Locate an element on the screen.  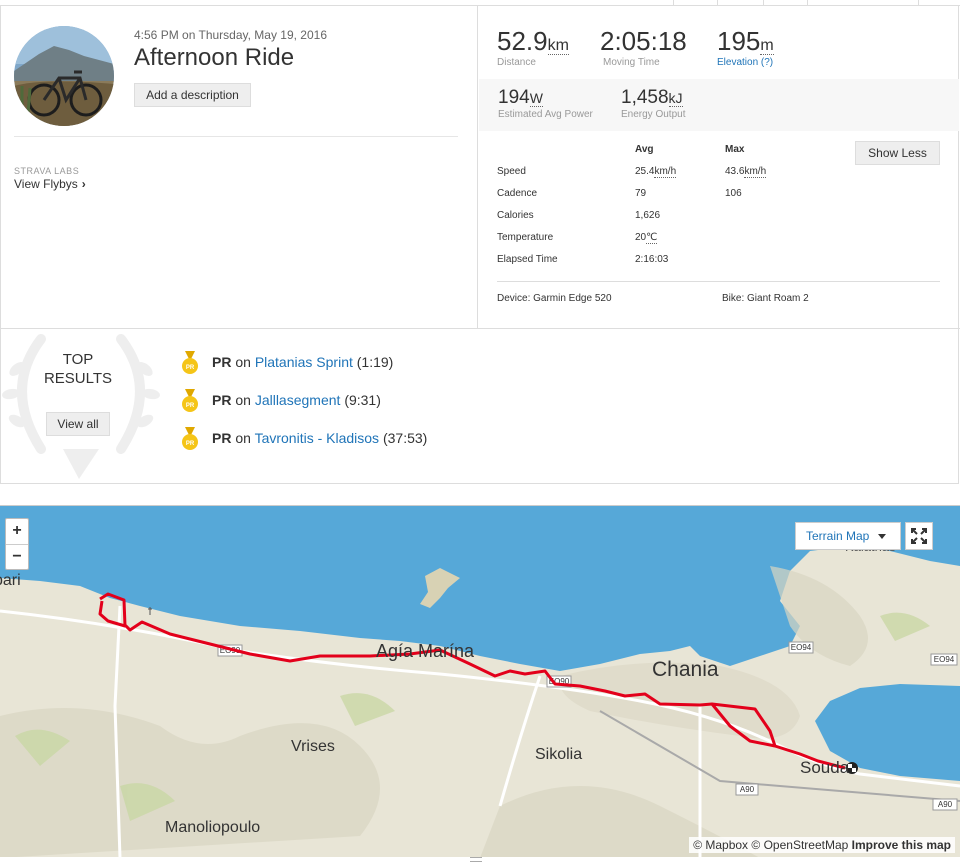
athlete-avatar is located at coordinates (64, 76).